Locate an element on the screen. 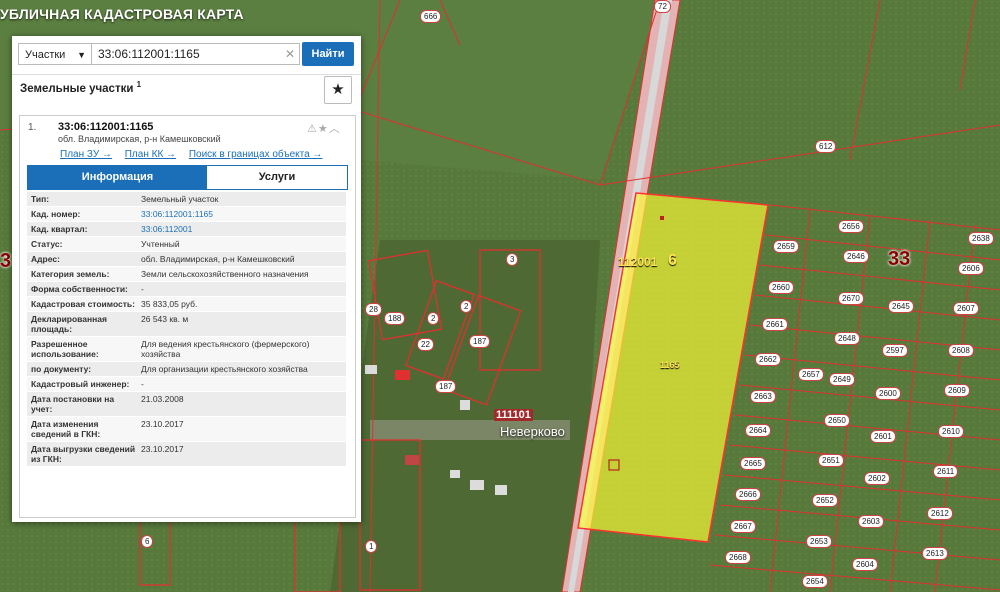 The image size is (1000, 592). result-tabs: Информация Услуги is located at coordinates (187, 177).